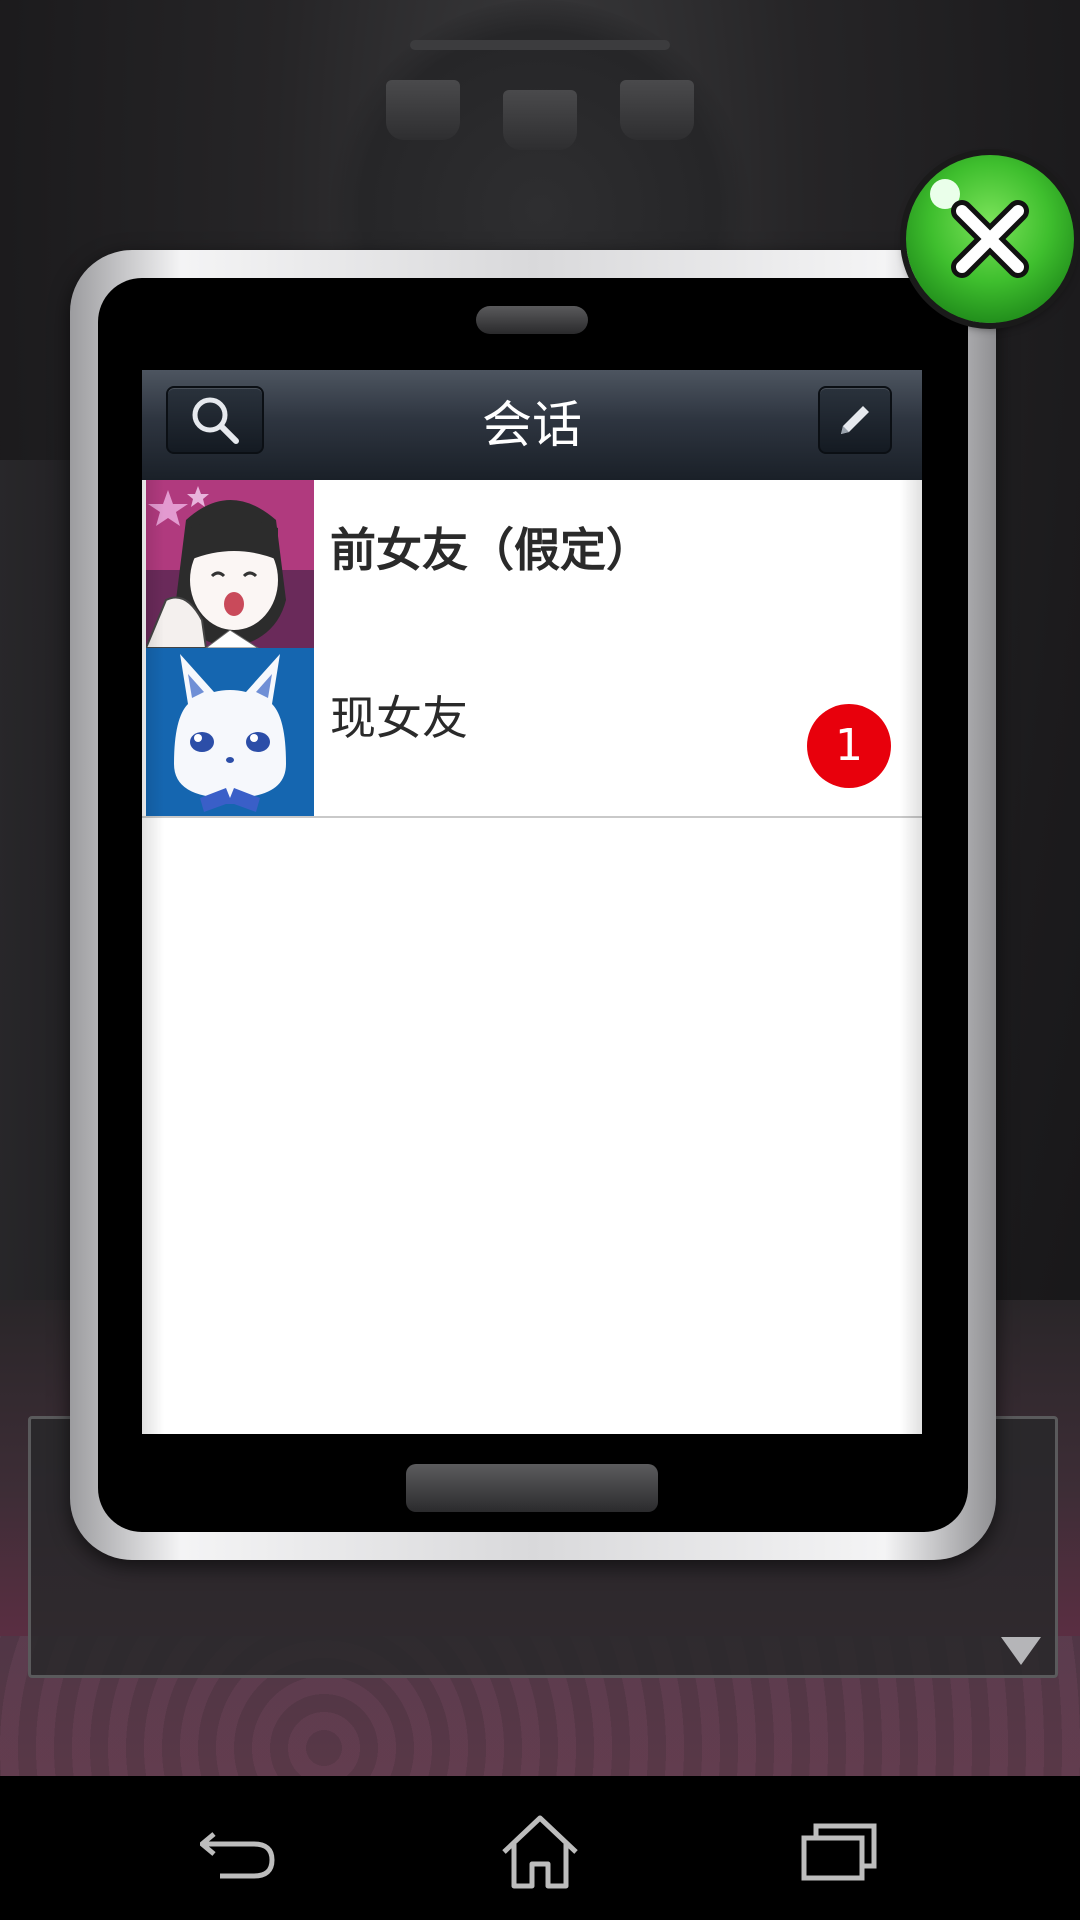 This screenshot has height=1920, width=1080. What do you see at coordinates (532, 733) in the screenshot?
I see `conversation-row: 现女友 1` at bounding box center [532, 733].